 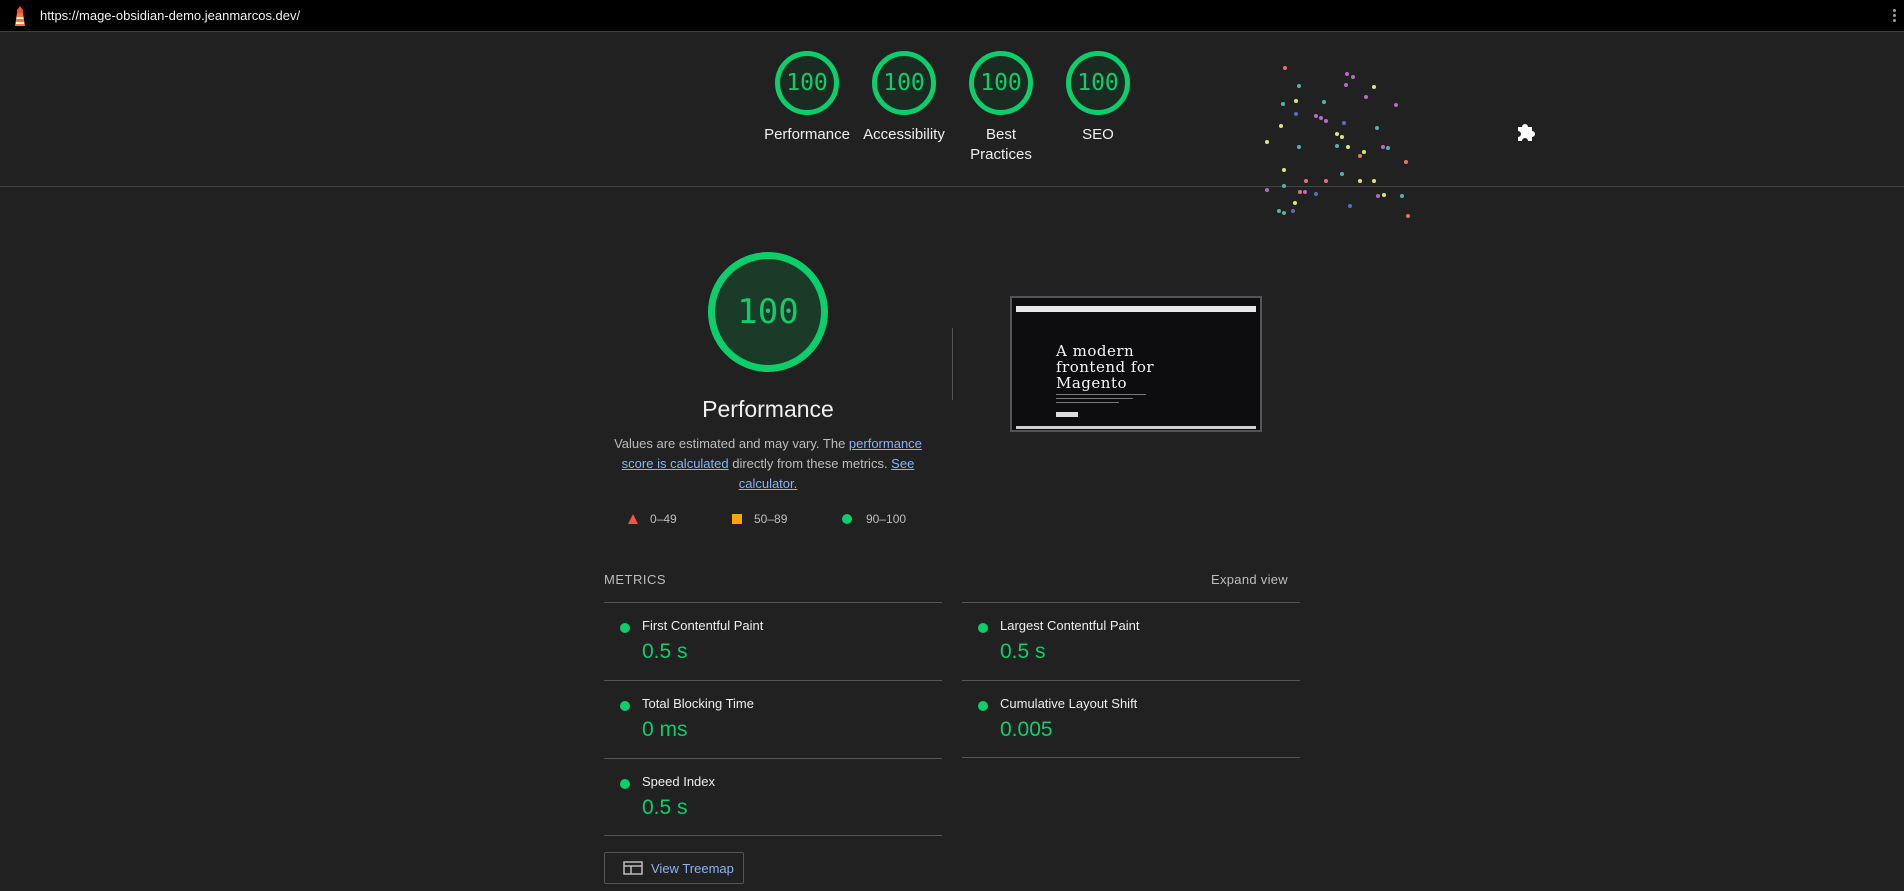 I want to click on gauge-seo: 100 SEO, so click(x=1098, y=98).